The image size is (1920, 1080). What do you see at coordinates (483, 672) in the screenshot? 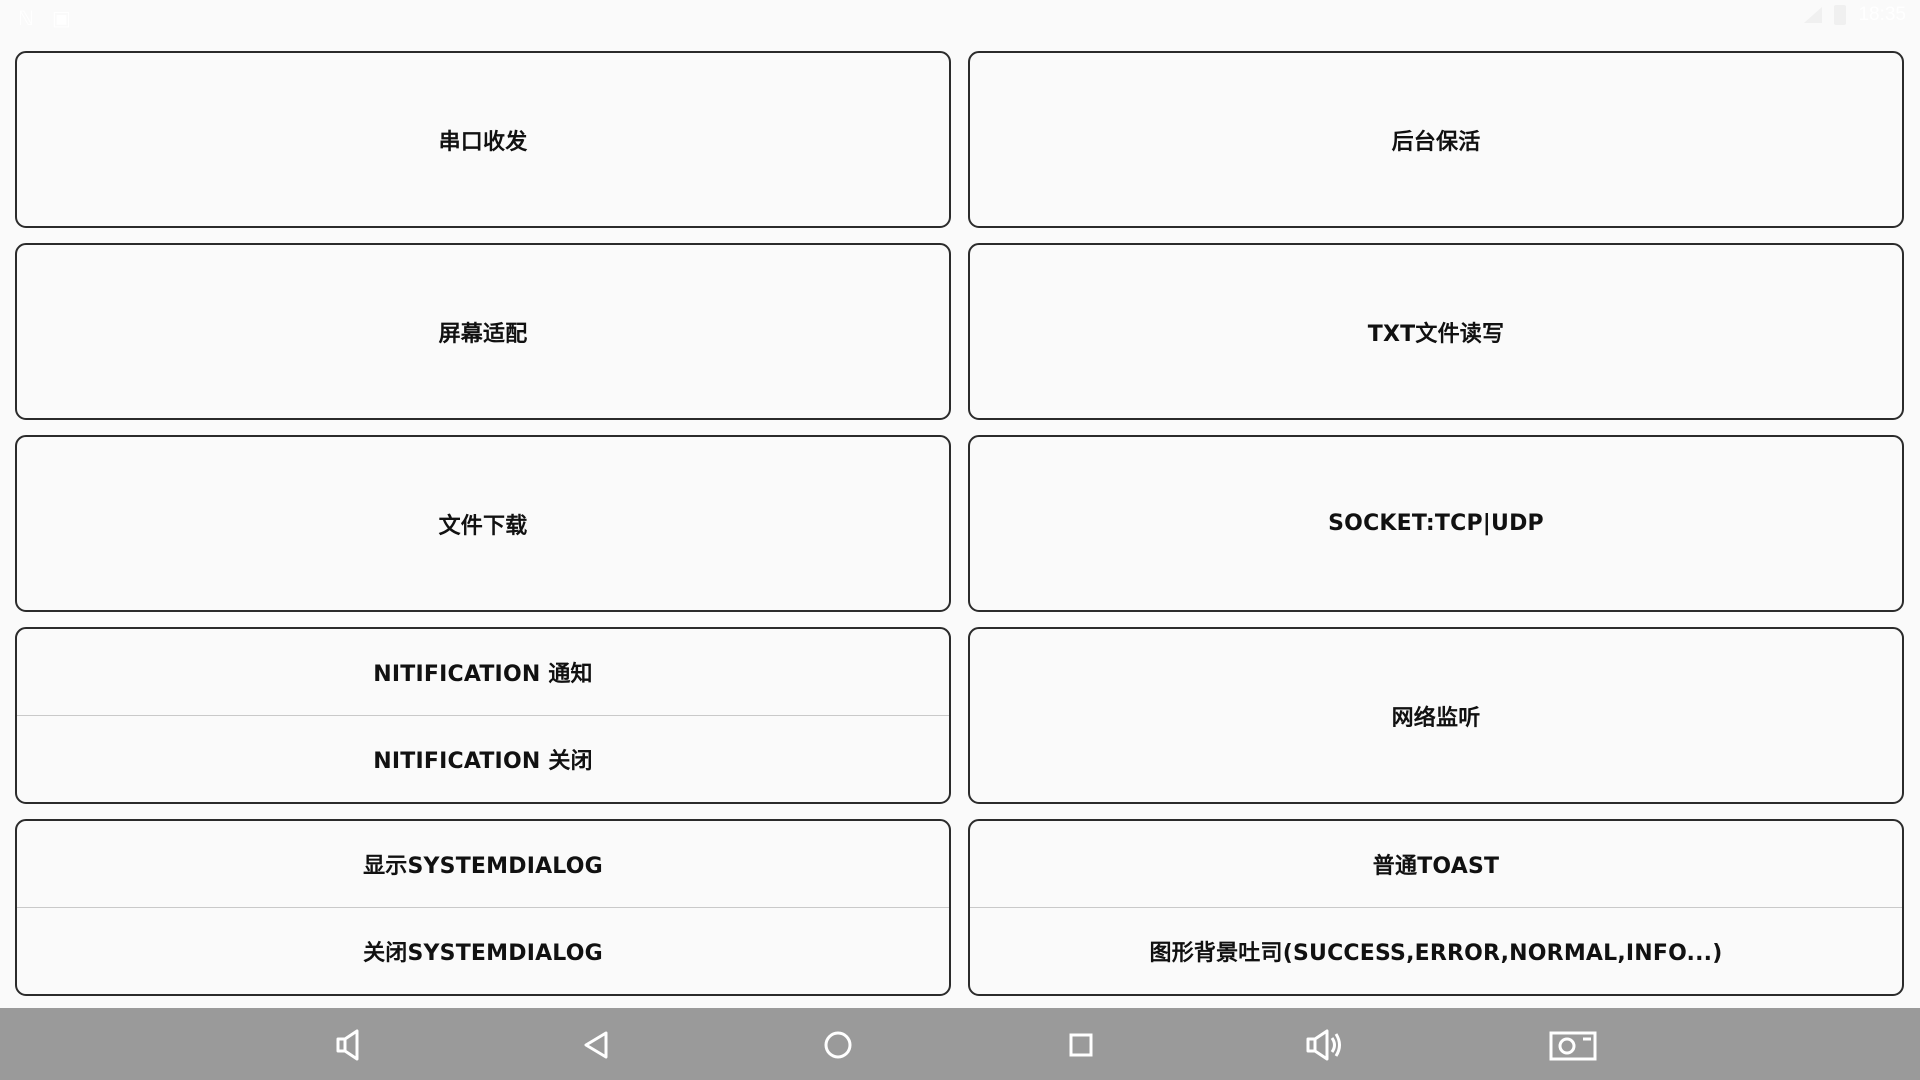
I see `notification-show-button: NITIFICATION 通知` at bounding box center [483, 672].